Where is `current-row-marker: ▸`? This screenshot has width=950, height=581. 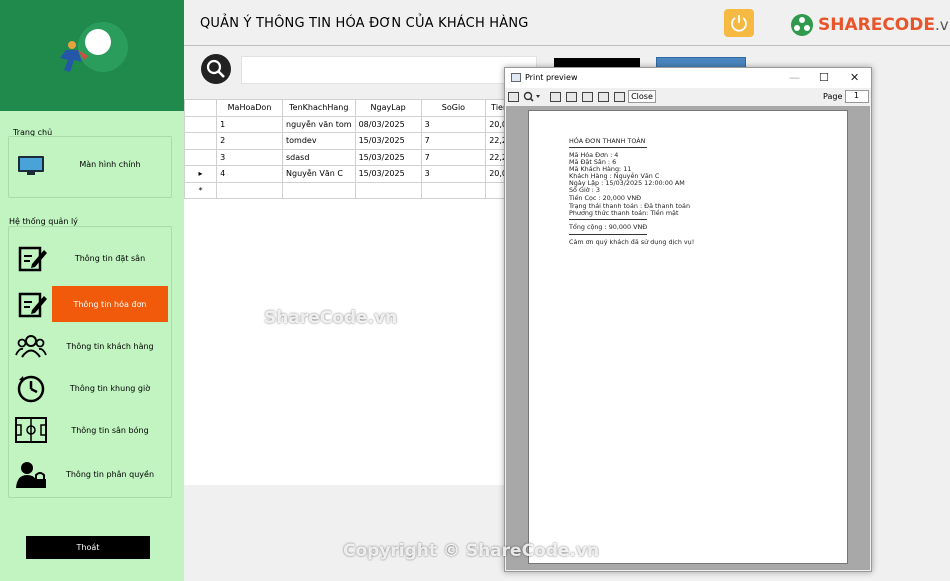 current-row-marker: ▸ is located at coordinates (200, 174).